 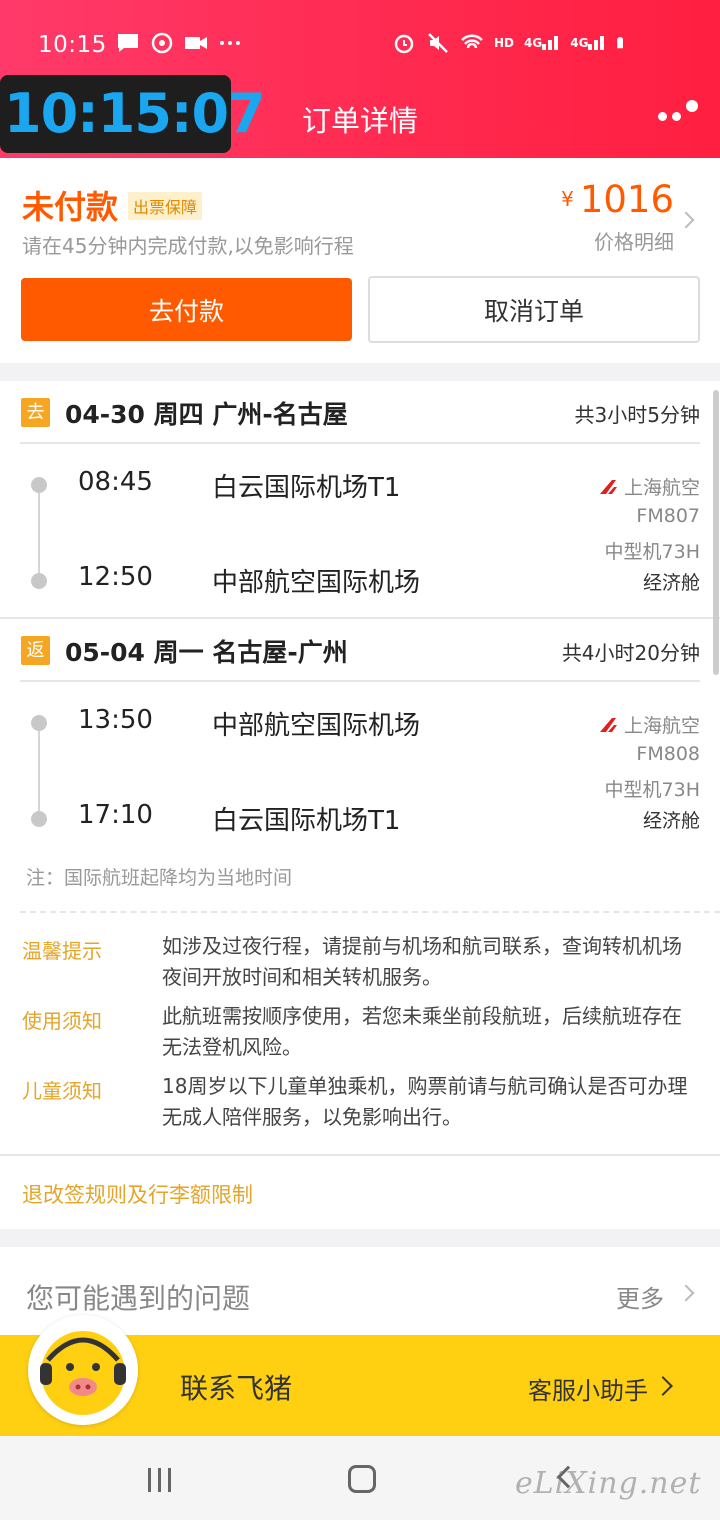 I want to click on return-duration: 共4小时20分钟, so click(x=630, y=653).